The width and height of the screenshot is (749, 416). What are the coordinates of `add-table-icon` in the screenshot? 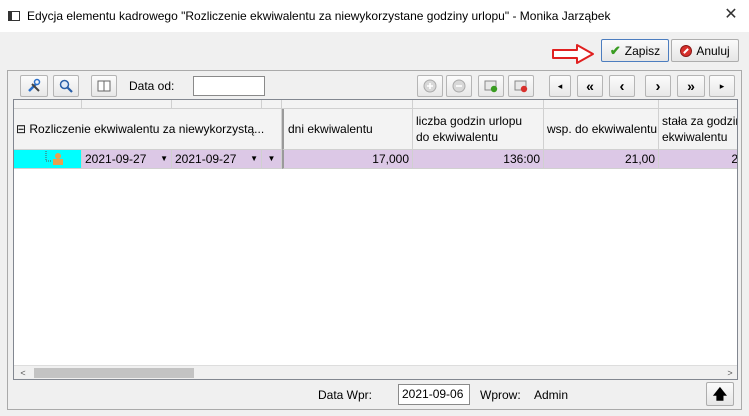 It's located at (491, 86).